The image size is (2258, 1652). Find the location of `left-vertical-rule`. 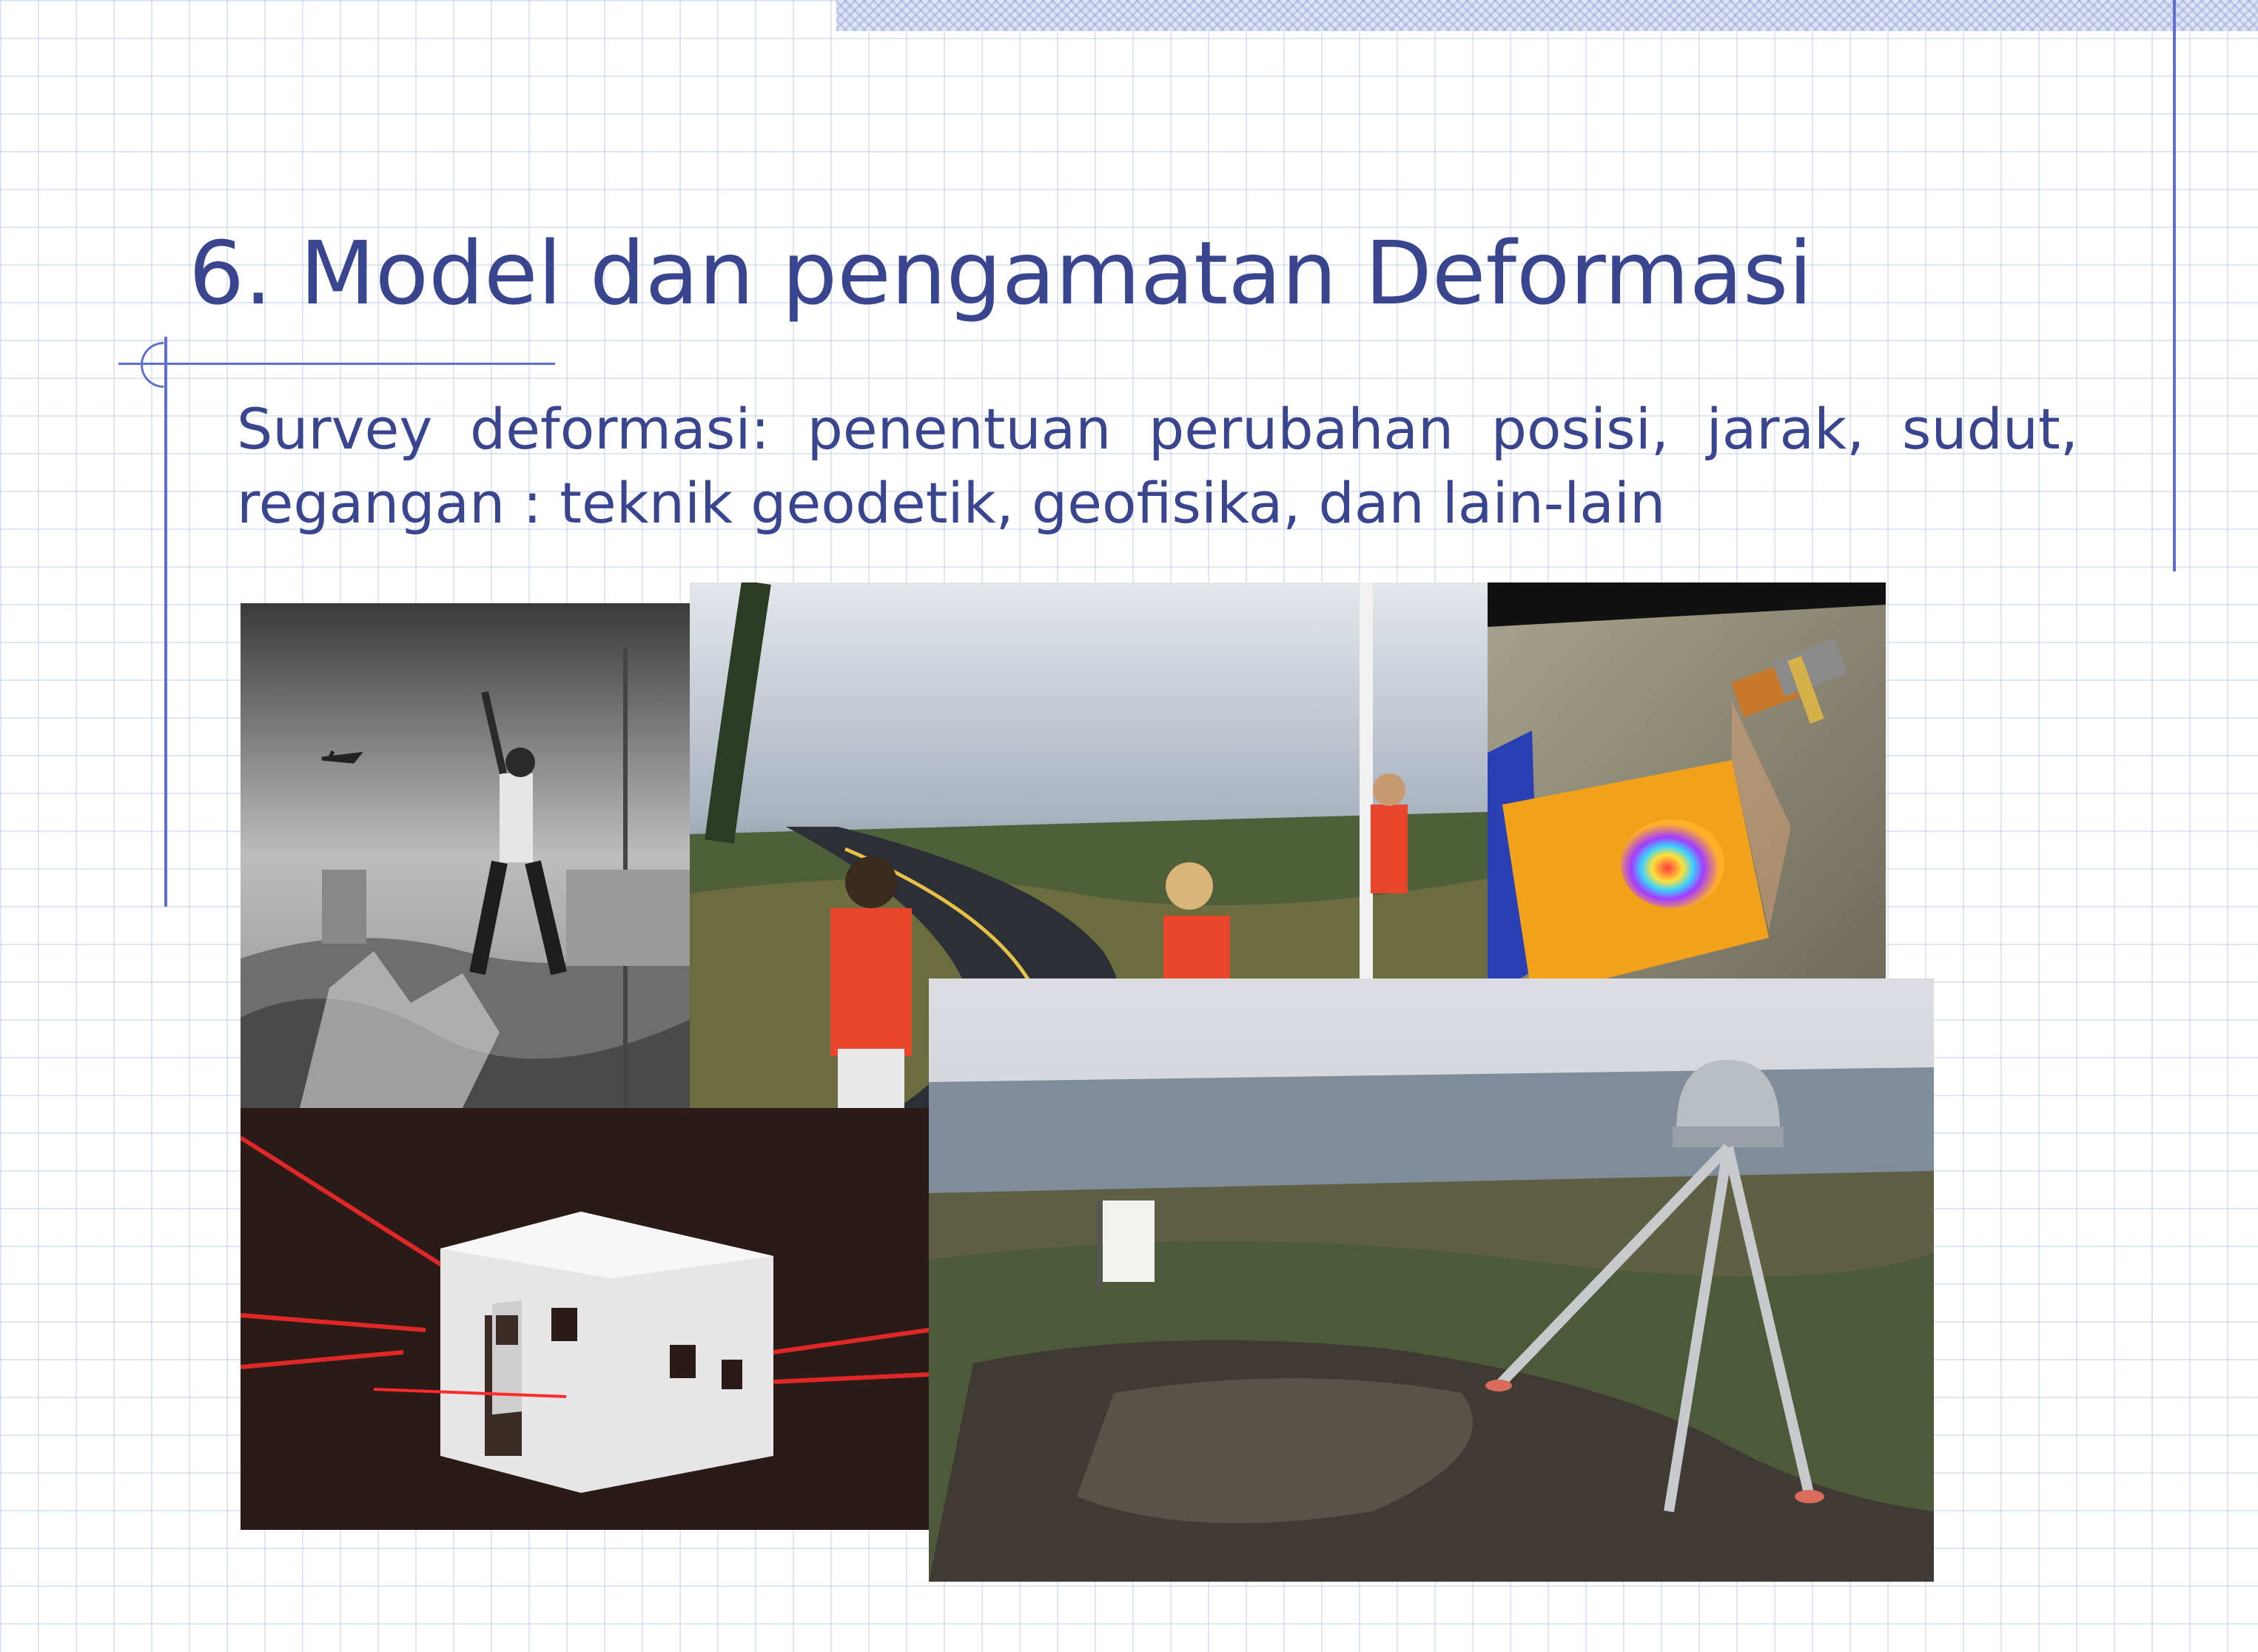

left-vertical-rule is located at coordinates (166, 622).